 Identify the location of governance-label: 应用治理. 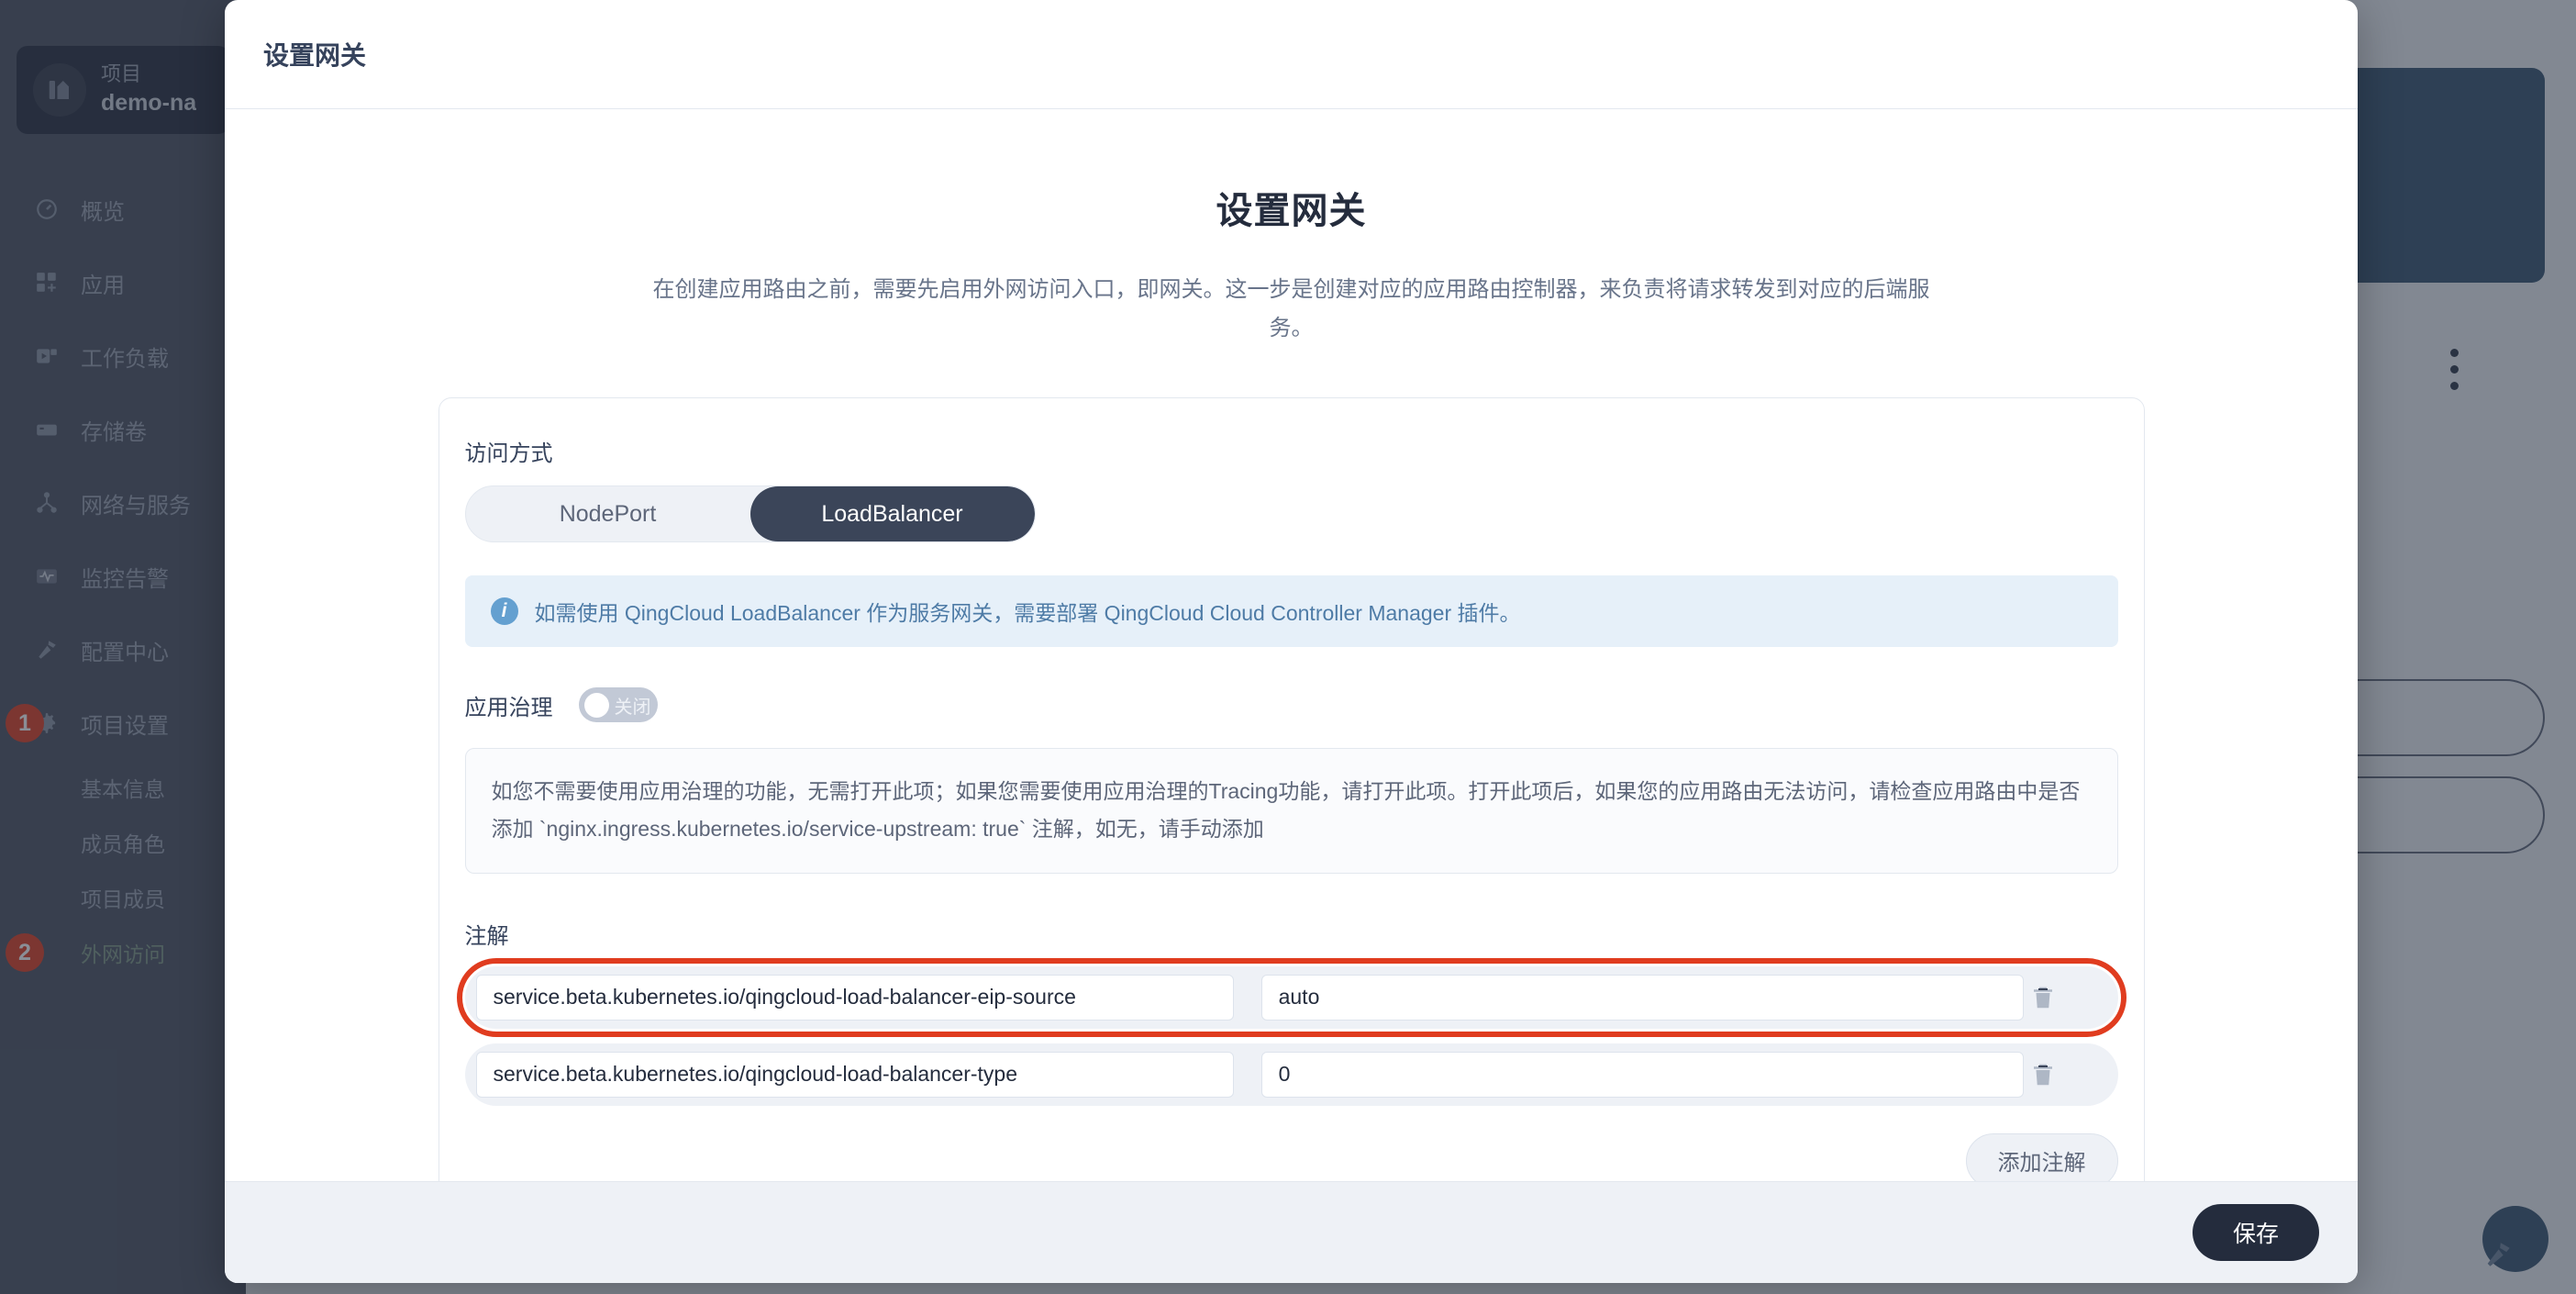
(508, 707).